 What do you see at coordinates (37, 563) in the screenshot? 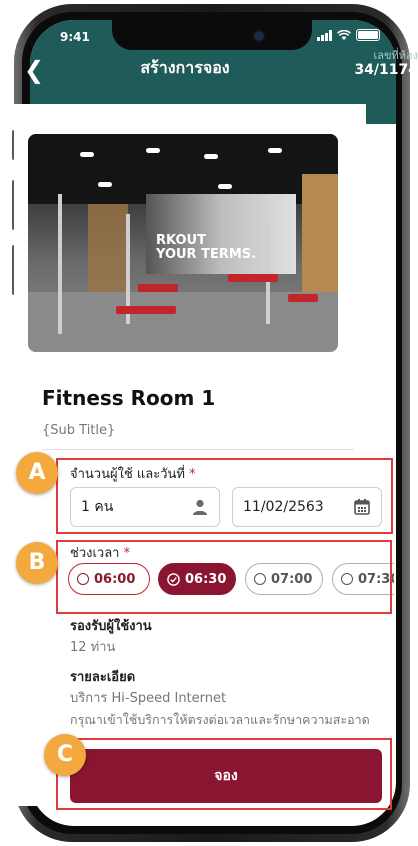
I see `annotation-badge-b: B` at bounding box center [37, 563].